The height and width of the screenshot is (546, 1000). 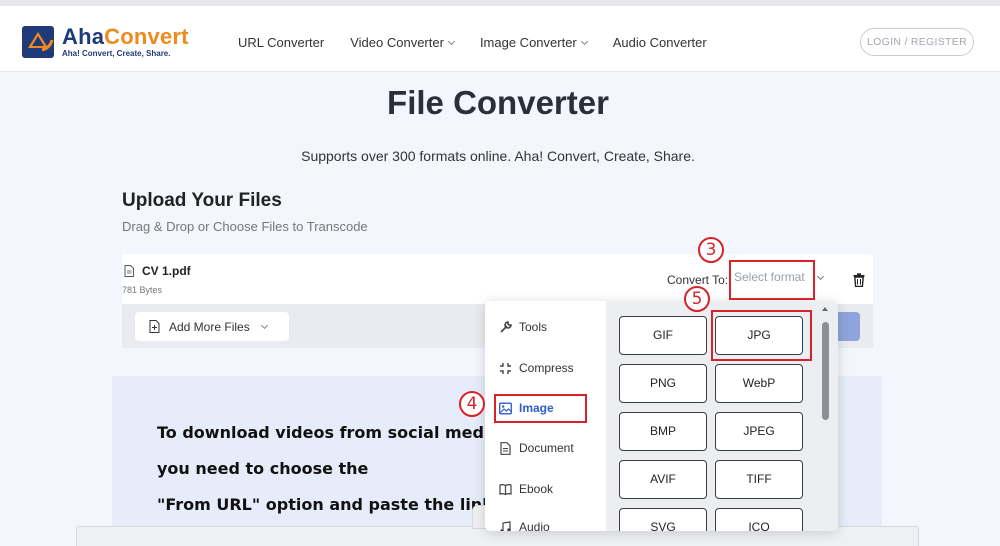 I want to click on upload-subtitle: Drag & Drop or Choose Files to Transcode, so click(x=245, y=226).